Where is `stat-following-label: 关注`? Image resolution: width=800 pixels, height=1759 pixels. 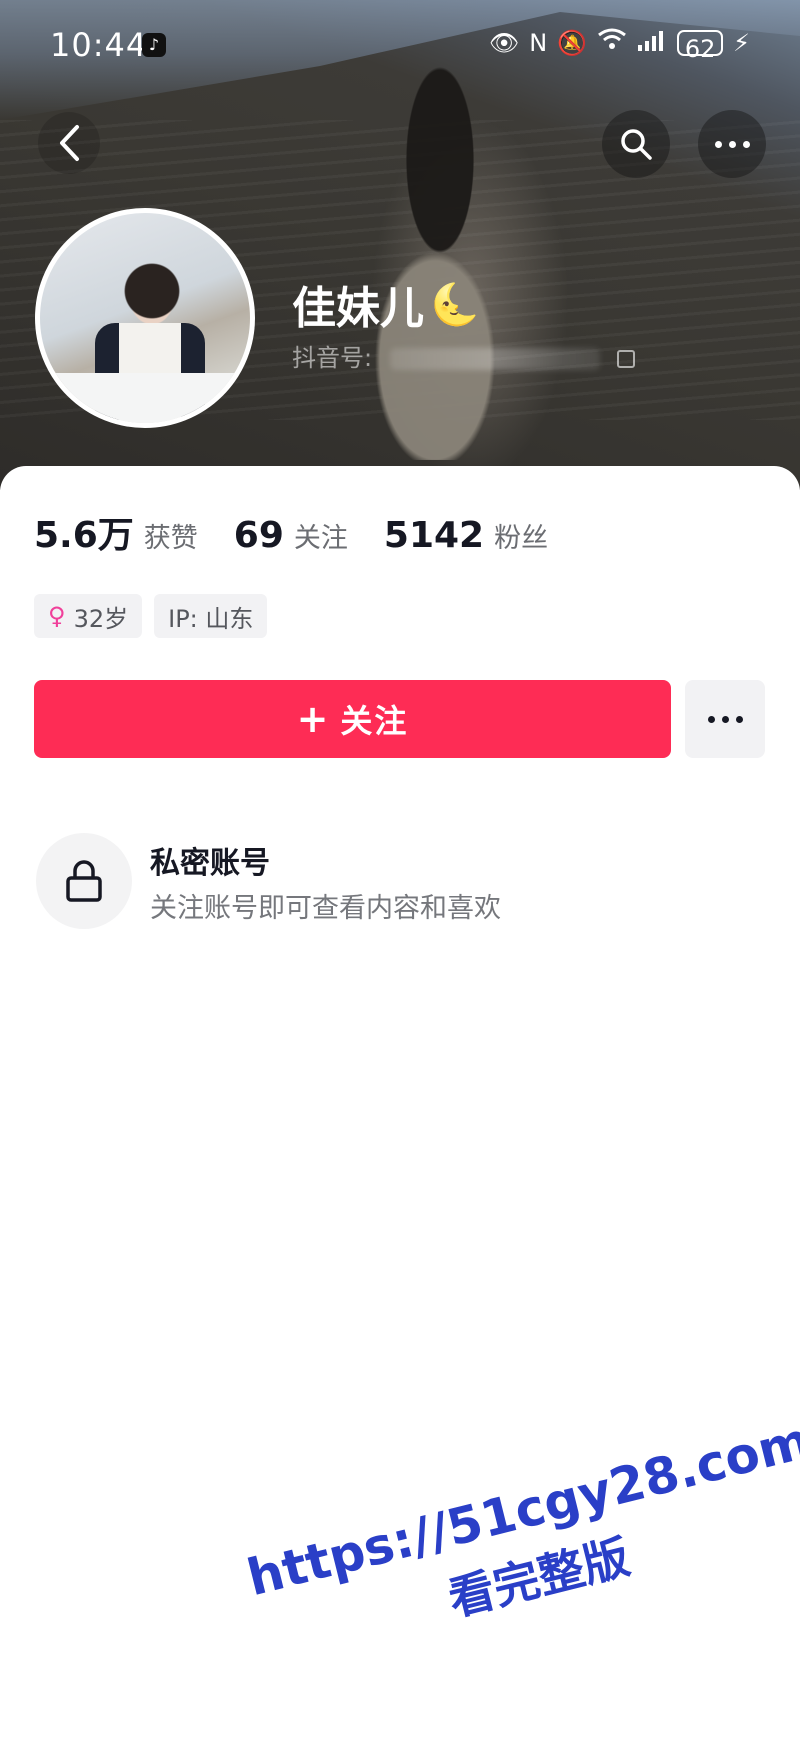 stat-following-label: 关注 is located at coordinates (320, 538).